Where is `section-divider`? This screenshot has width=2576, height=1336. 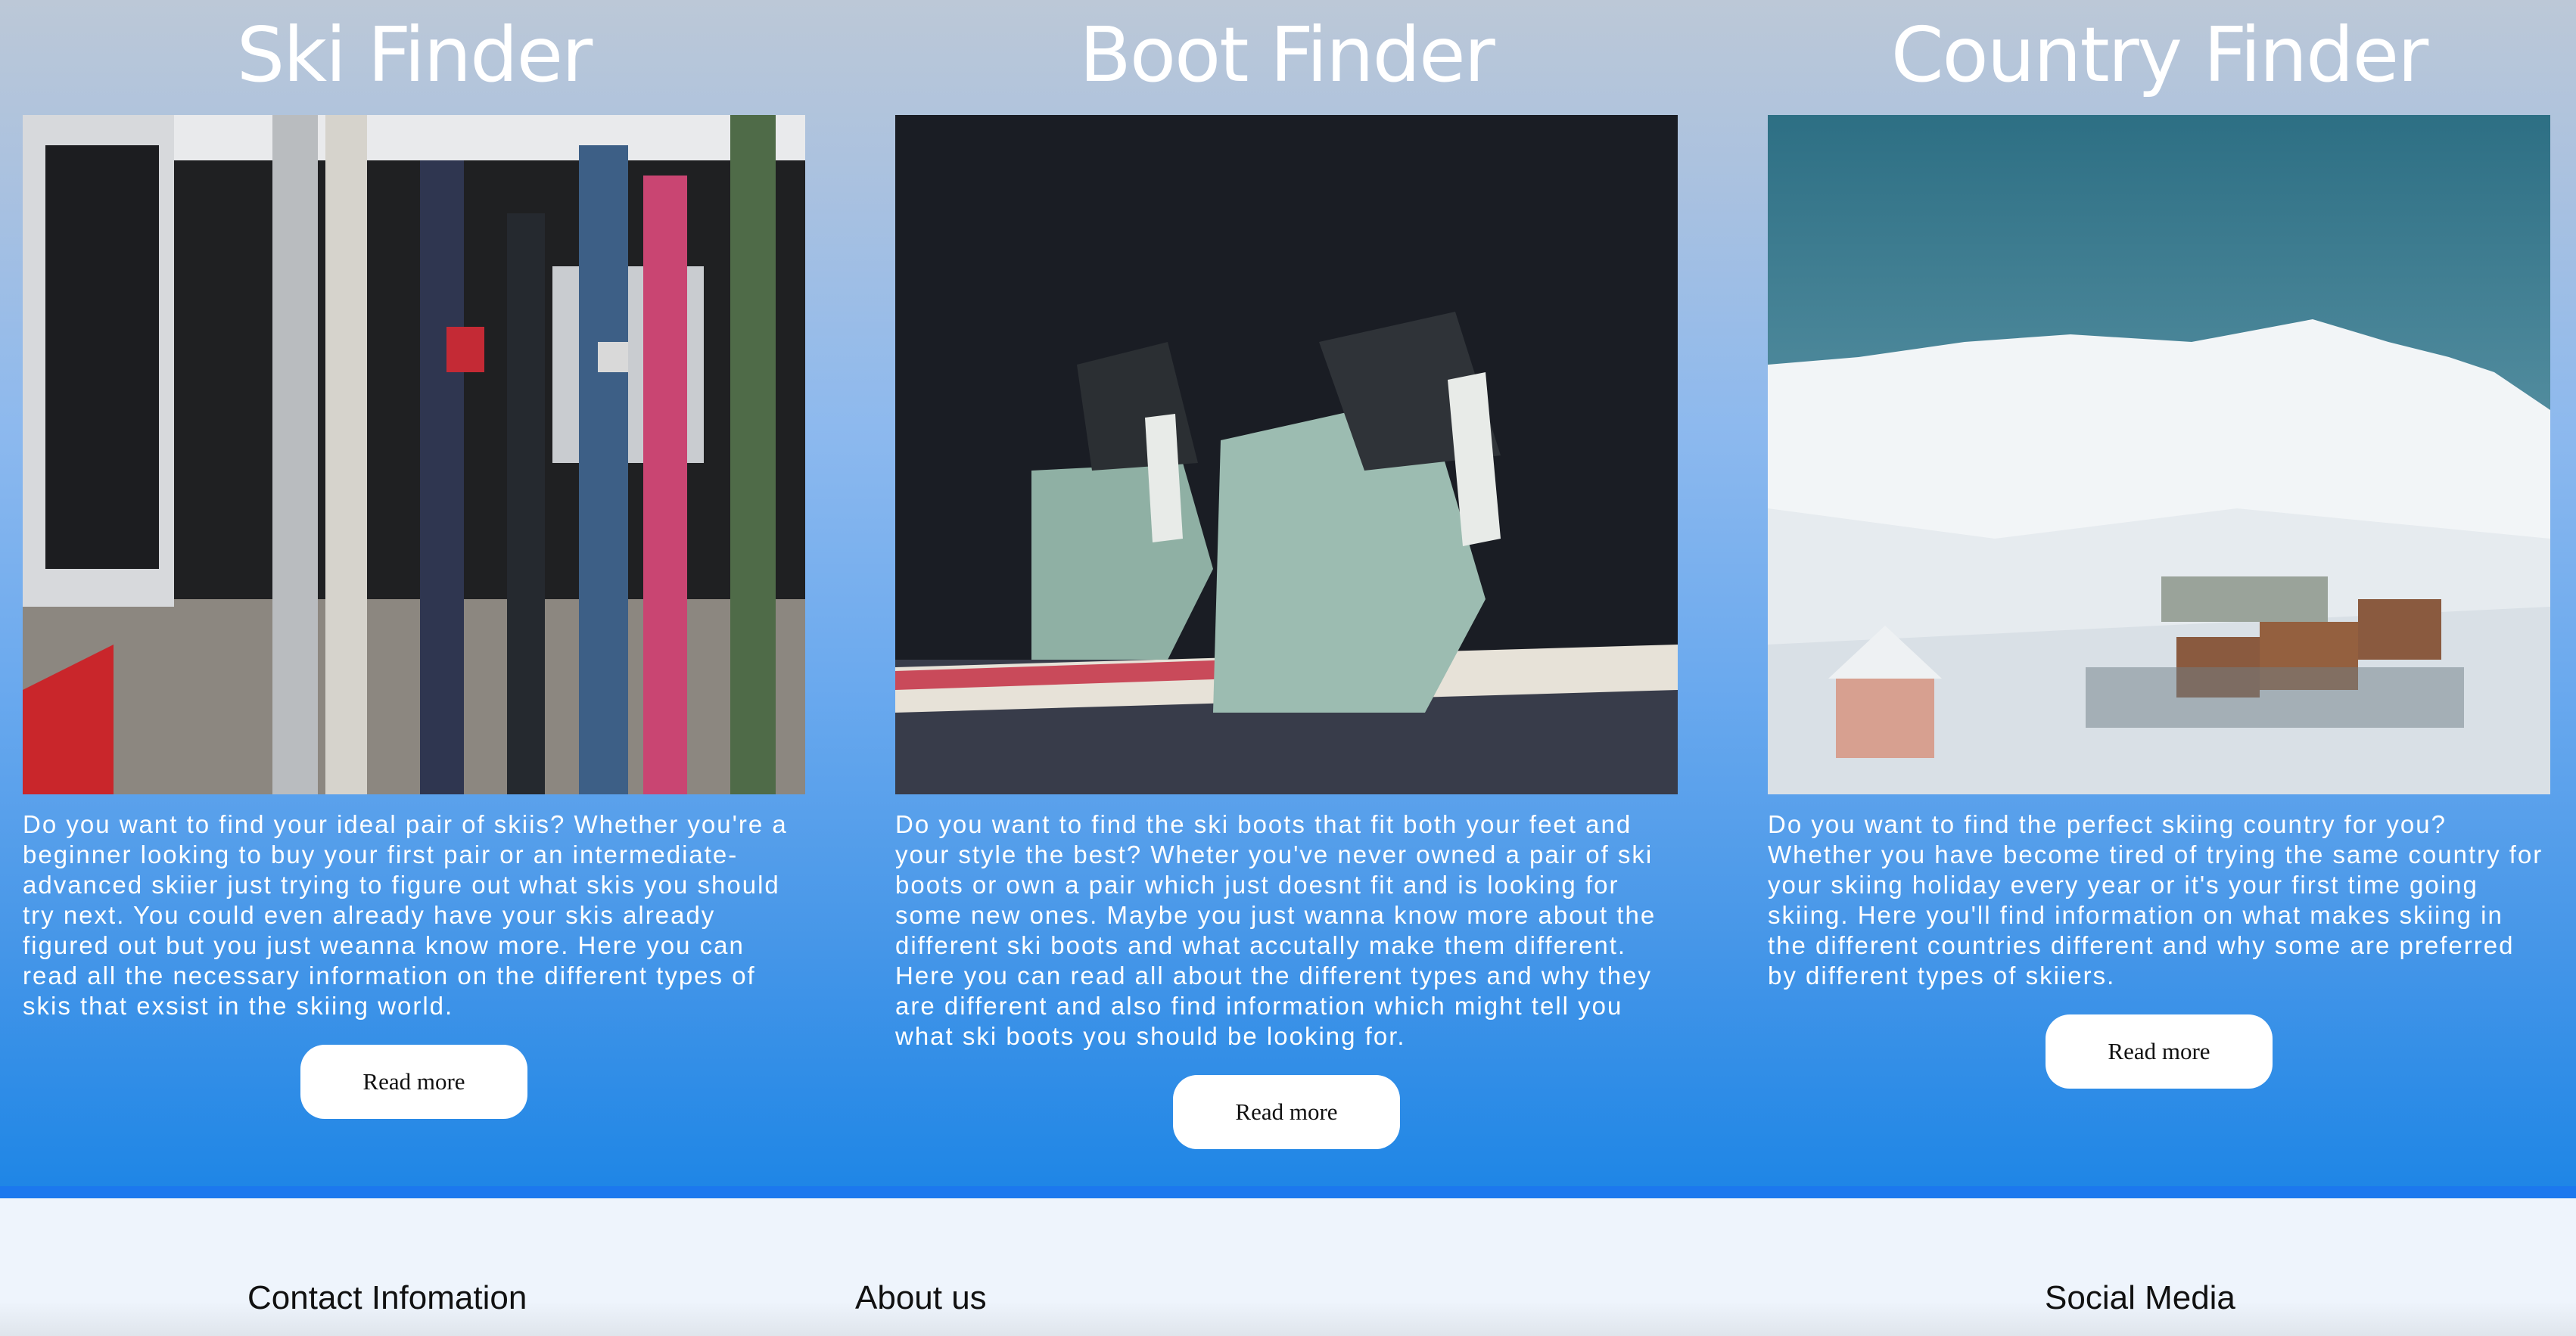
section-divider is located at coordinates (1288, 1192).